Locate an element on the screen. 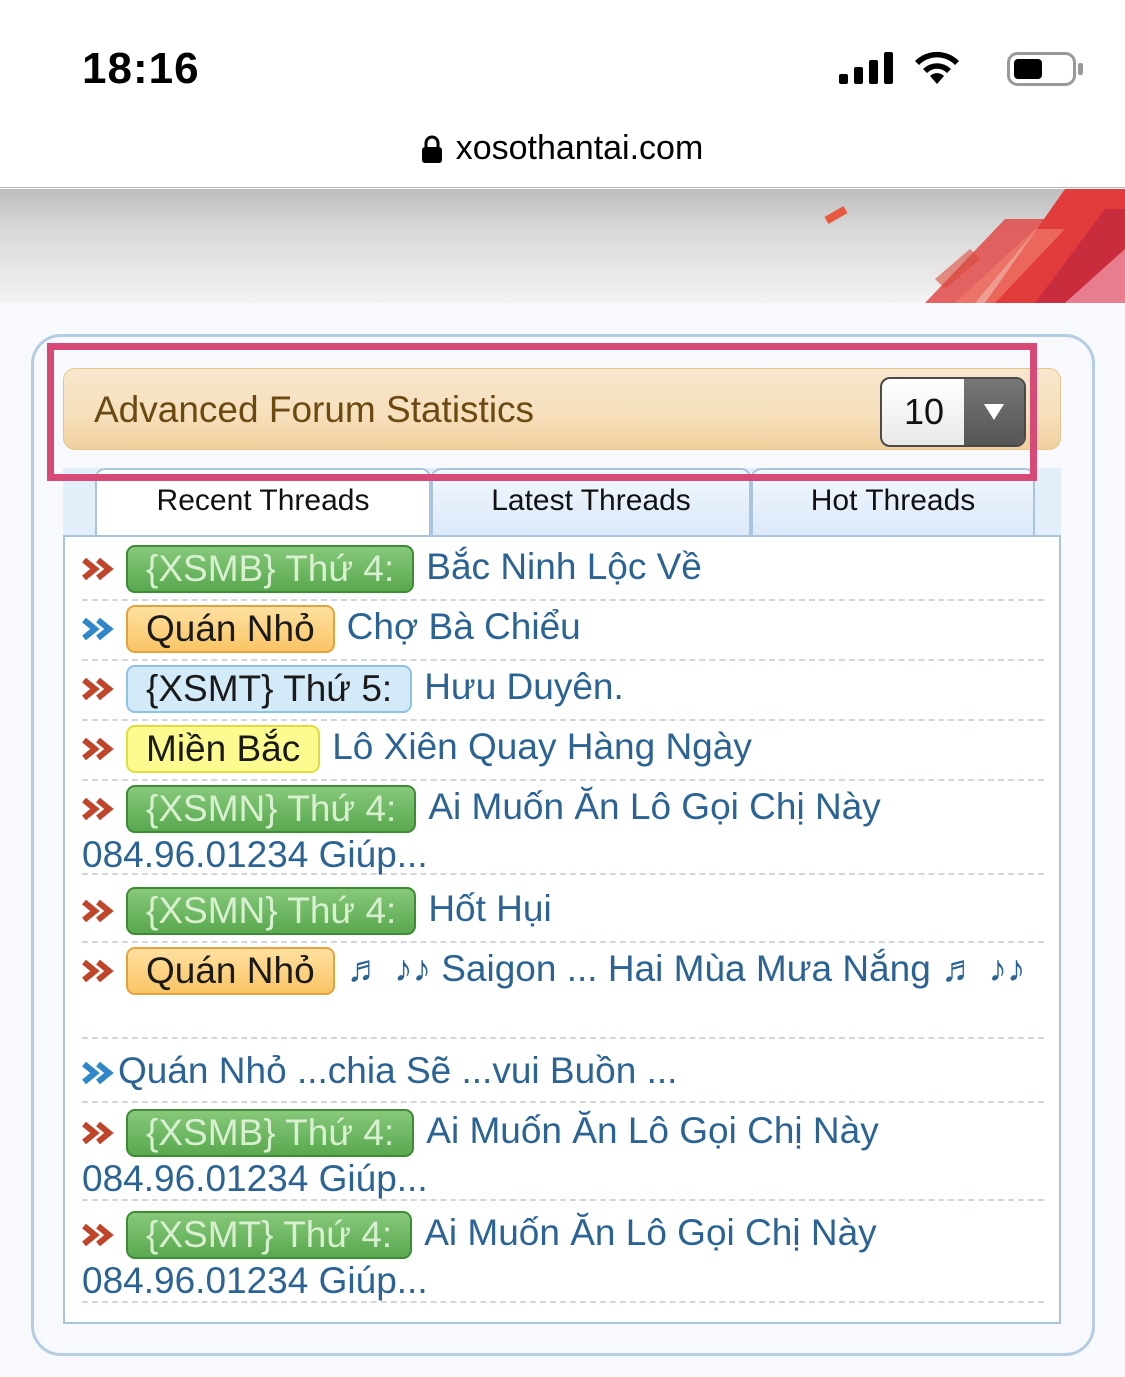 Image resolution: width=1125 pixels, height=1377 pixels. lock-icon is located at coordinates (431, 149).